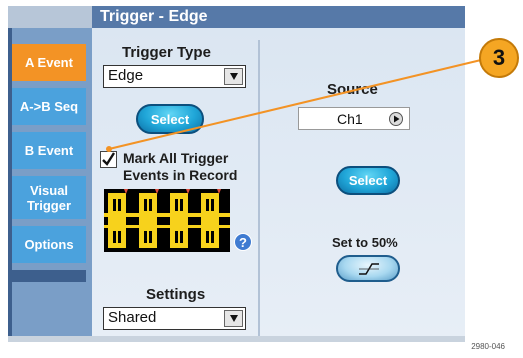  What do you see at coordinates (499, 58) in the screenshot?
I see `callout-number-3: 3` at bounding box center [499, 58].